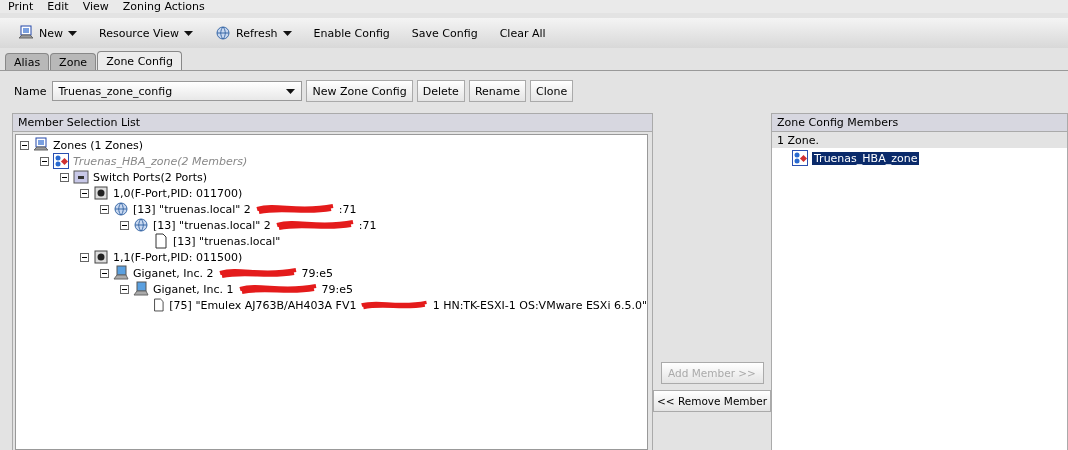  What do you see at coordinates (178, 193) in the screenshot?
I see `tree-item-label: 1,0(F-Port,PID: 011700)` at bounding box center [178, 193].